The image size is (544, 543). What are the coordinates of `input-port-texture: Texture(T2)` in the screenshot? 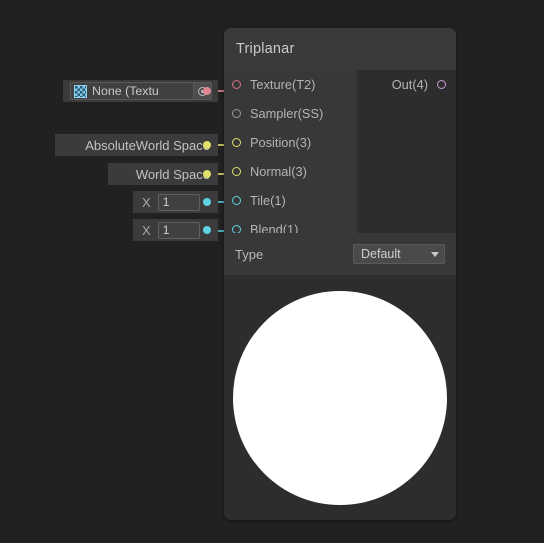 It's located at (290, 84).